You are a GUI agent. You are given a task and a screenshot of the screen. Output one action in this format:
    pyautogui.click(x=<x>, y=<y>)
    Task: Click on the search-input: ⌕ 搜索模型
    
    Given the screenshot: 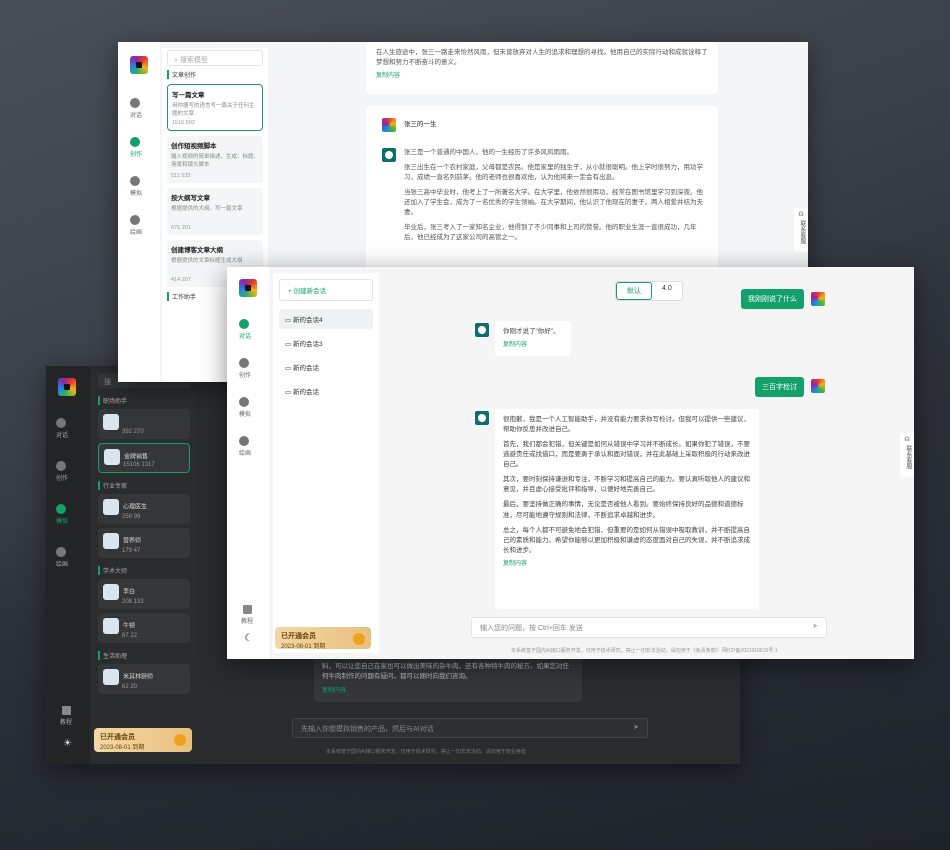 What is the action you would take?
    pyautogui.click(x=215, y=58)
    